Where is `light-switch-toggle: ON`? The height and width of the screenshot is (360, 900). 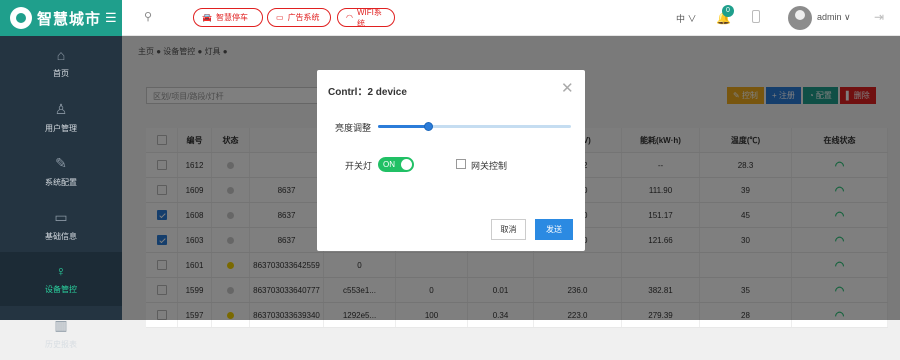
light-switch-toggle: ON is located at coordinates (396, 164).